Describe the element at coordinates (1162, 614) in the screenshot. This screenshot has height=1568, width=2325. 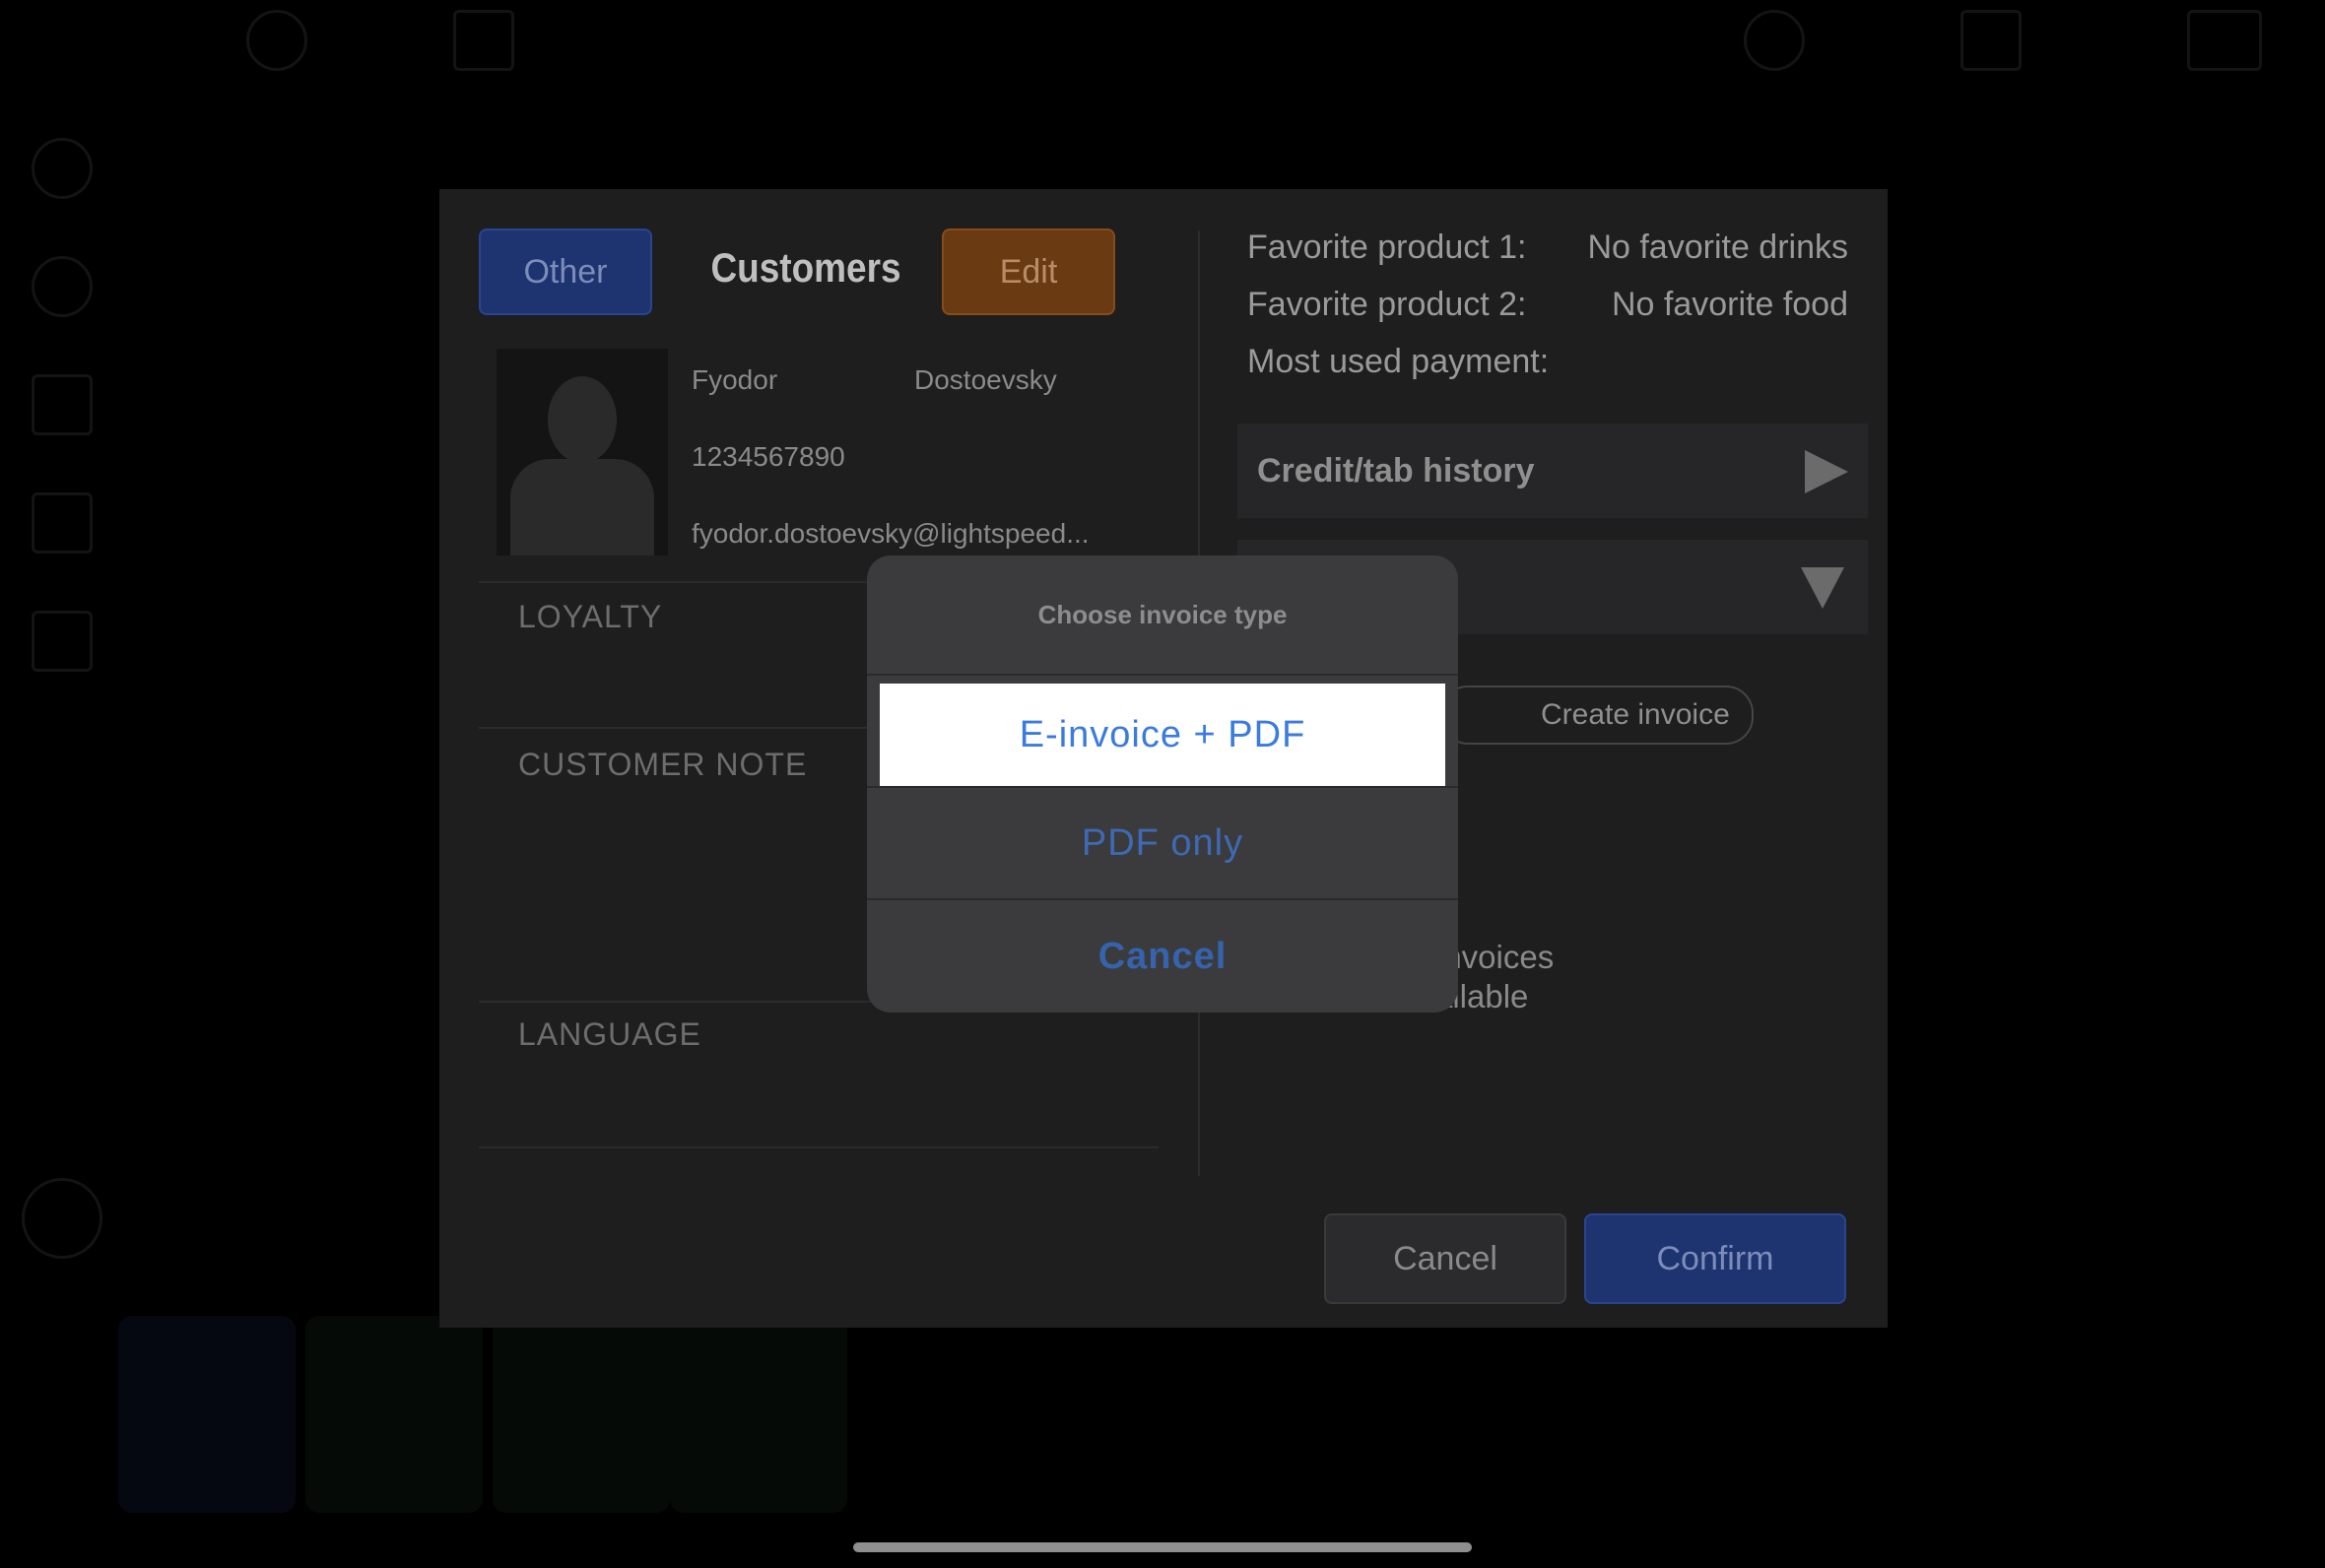
I see `action-sheet-title: Choose invoice type` at that location.